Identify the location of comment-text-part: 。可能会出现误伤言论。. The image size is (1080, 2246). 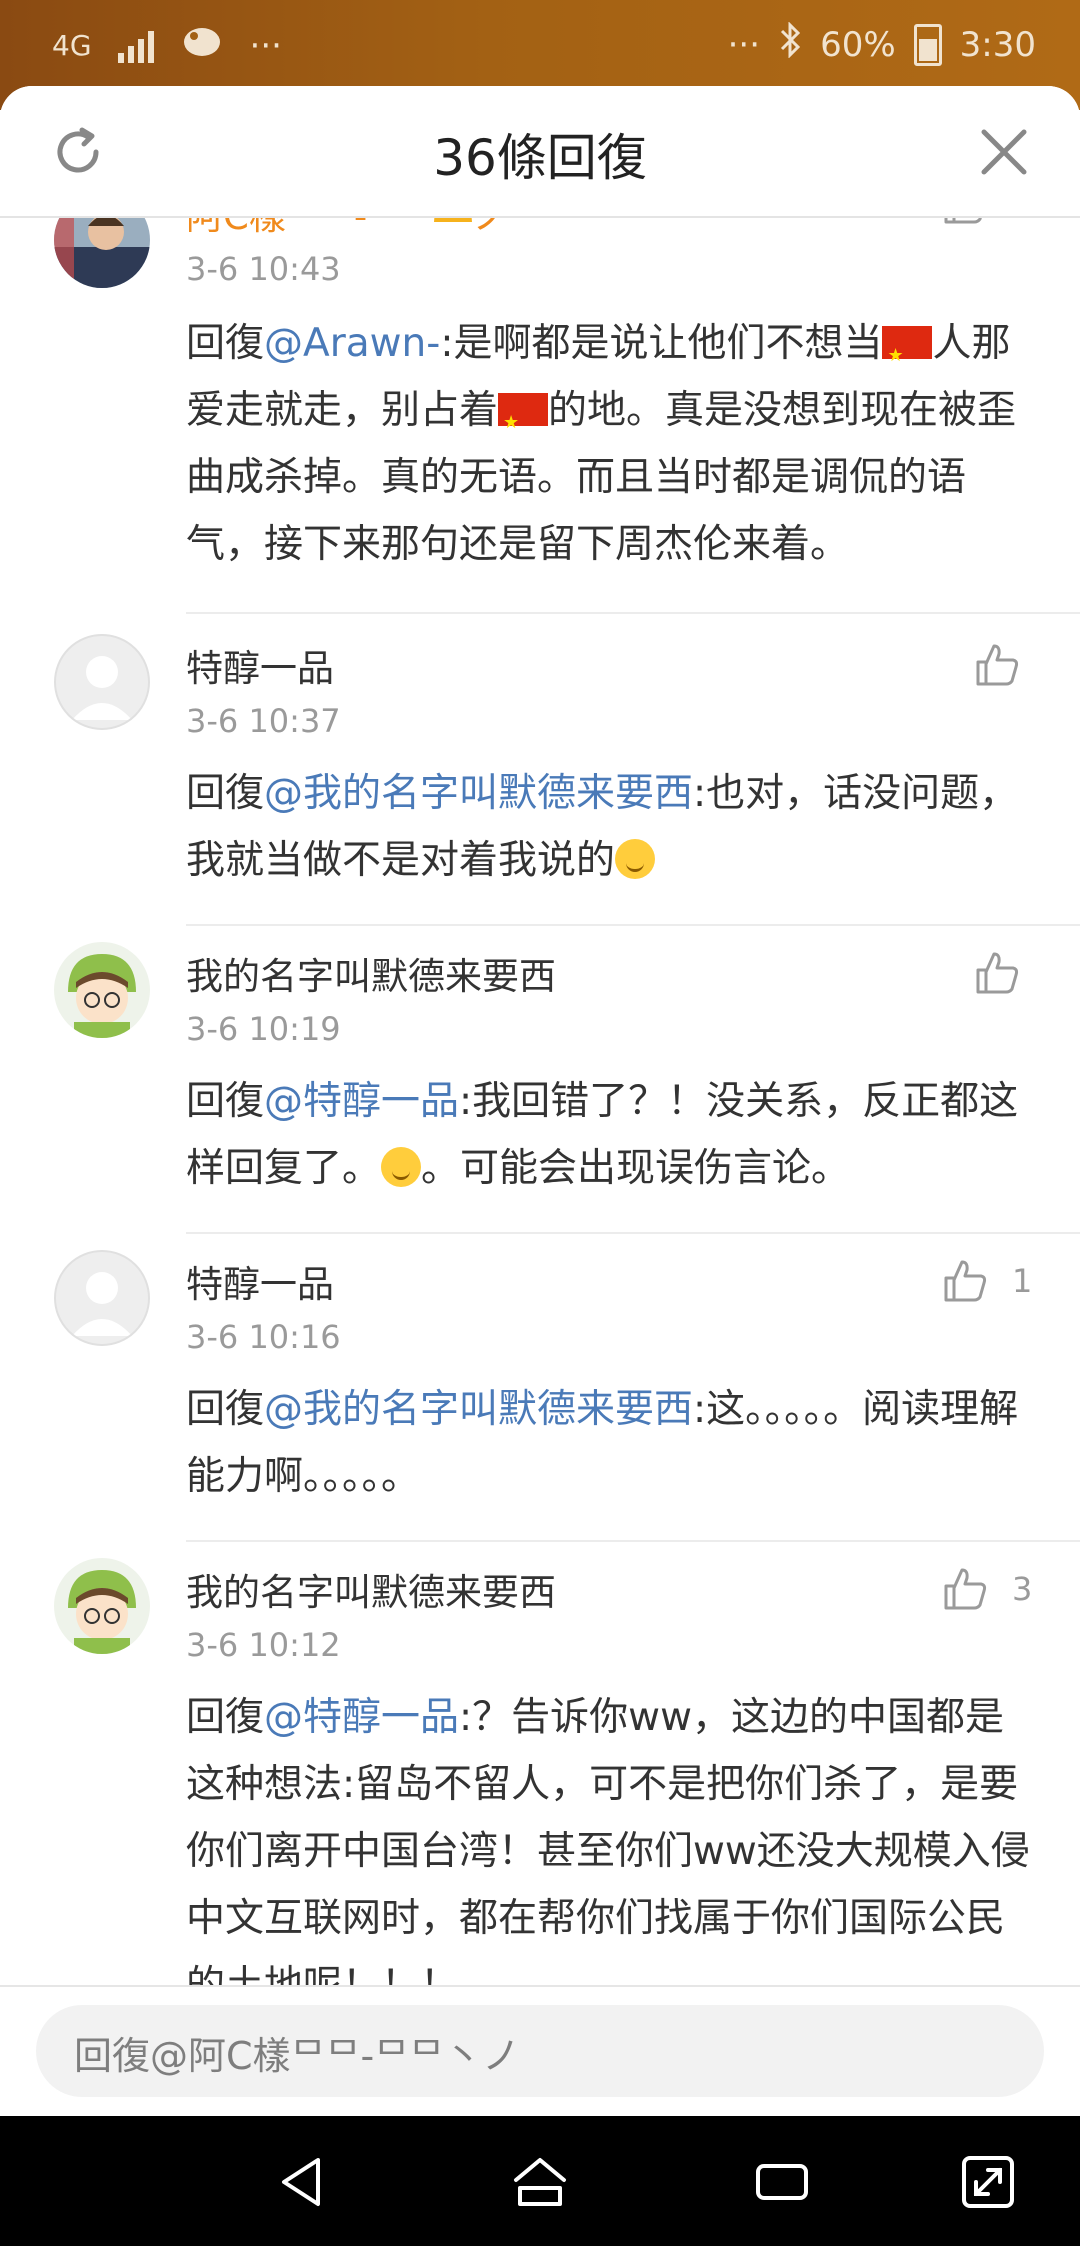
(636, 1168).